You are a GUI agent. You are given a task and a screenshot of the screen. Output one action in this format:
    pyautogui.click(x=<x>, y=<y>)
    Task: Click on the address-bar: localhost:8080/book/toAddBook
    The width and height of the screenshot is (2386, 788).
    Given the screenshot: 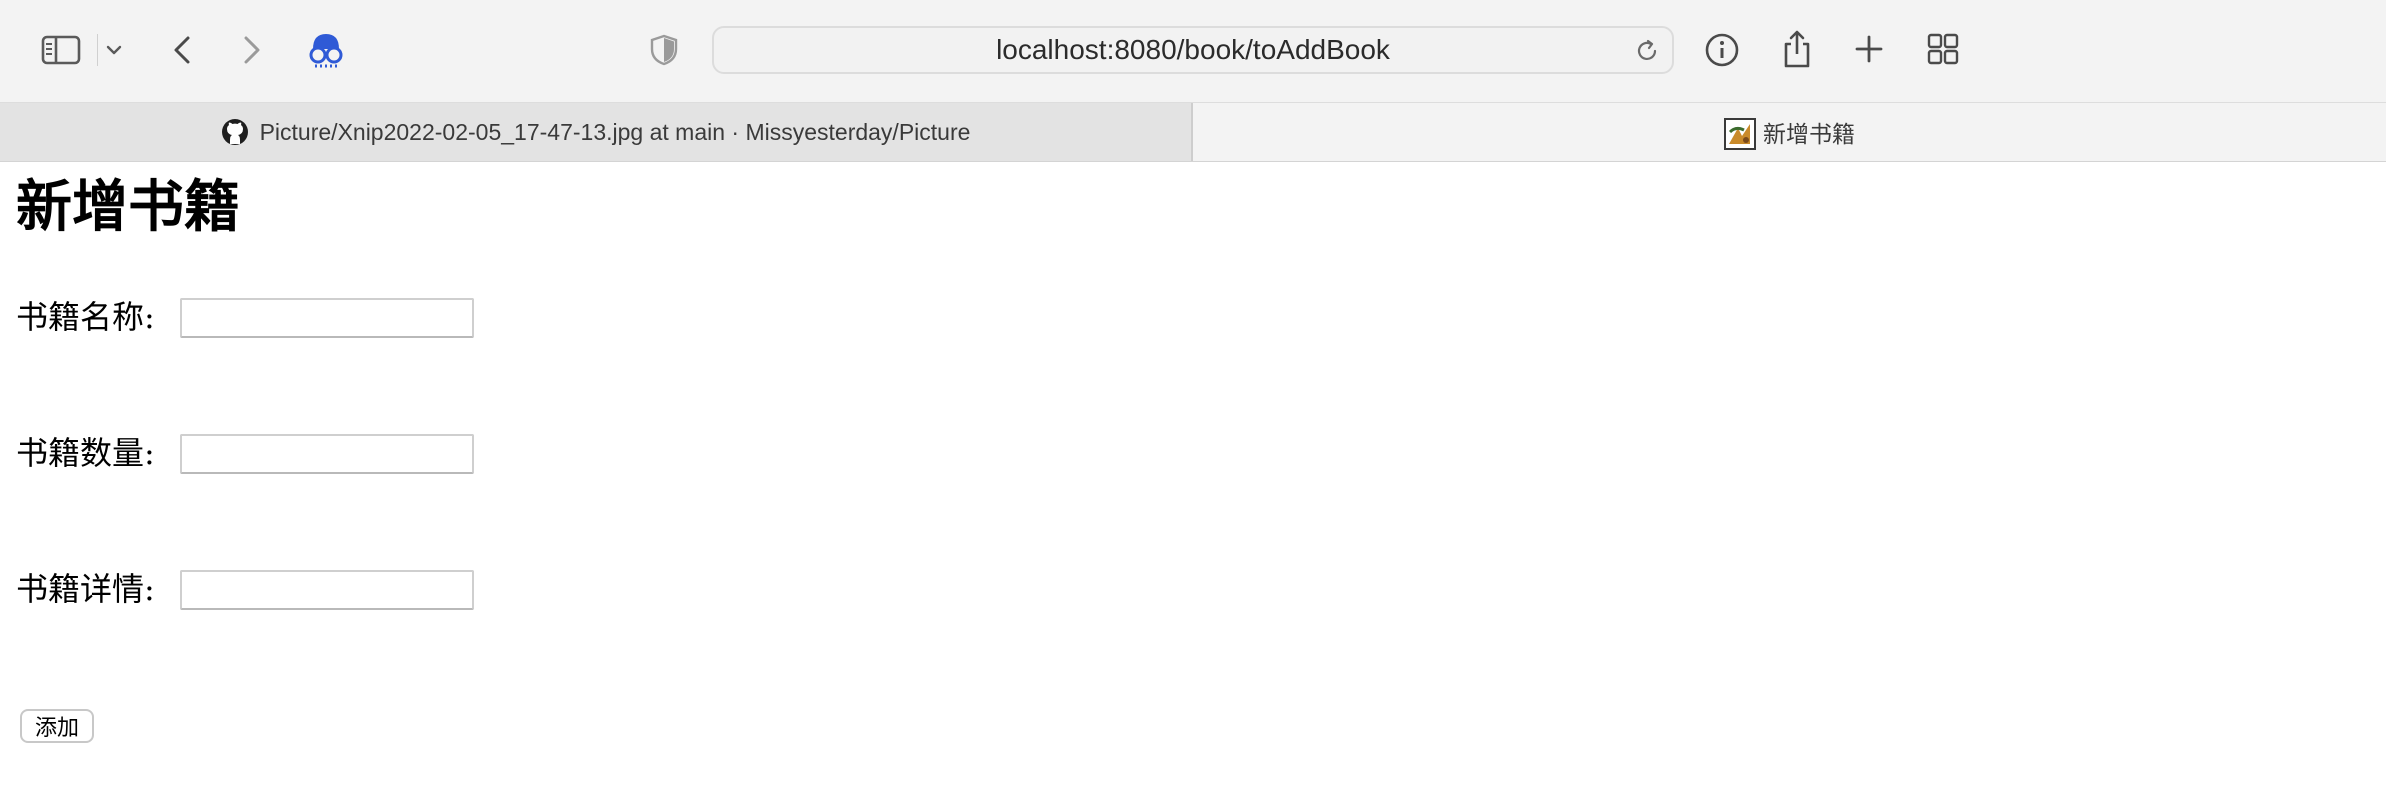 What is the action you would take?
    pyautogui.click(x=1193, y=50)
    